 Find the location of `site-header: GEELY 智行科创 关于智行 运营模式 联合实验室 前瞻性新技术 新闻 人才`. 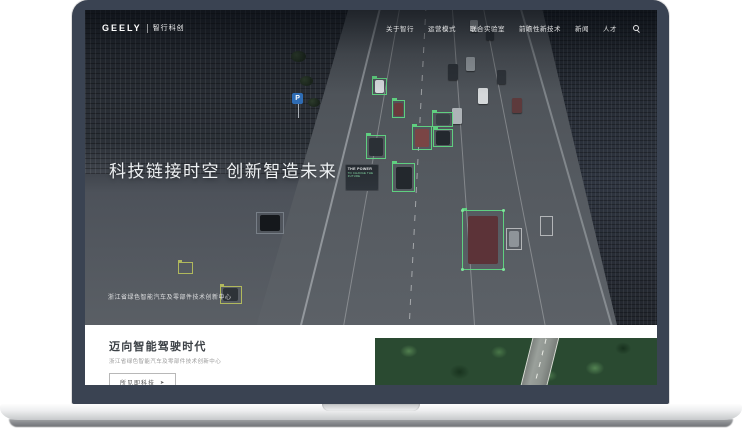

site-header: GEELY 智行科创 关于智行 运营模式 联合实验室 前瞻性新技术 新闻 人才 is located at coordinates (371, 21).